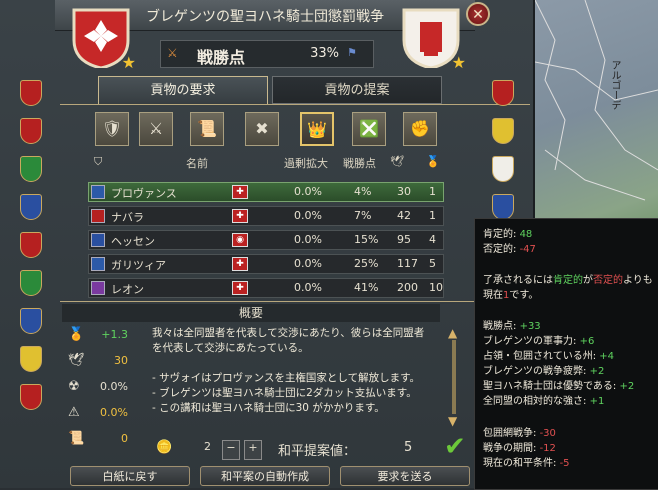  I want to click on demand-humiliate: ✊, so click(420, 129).